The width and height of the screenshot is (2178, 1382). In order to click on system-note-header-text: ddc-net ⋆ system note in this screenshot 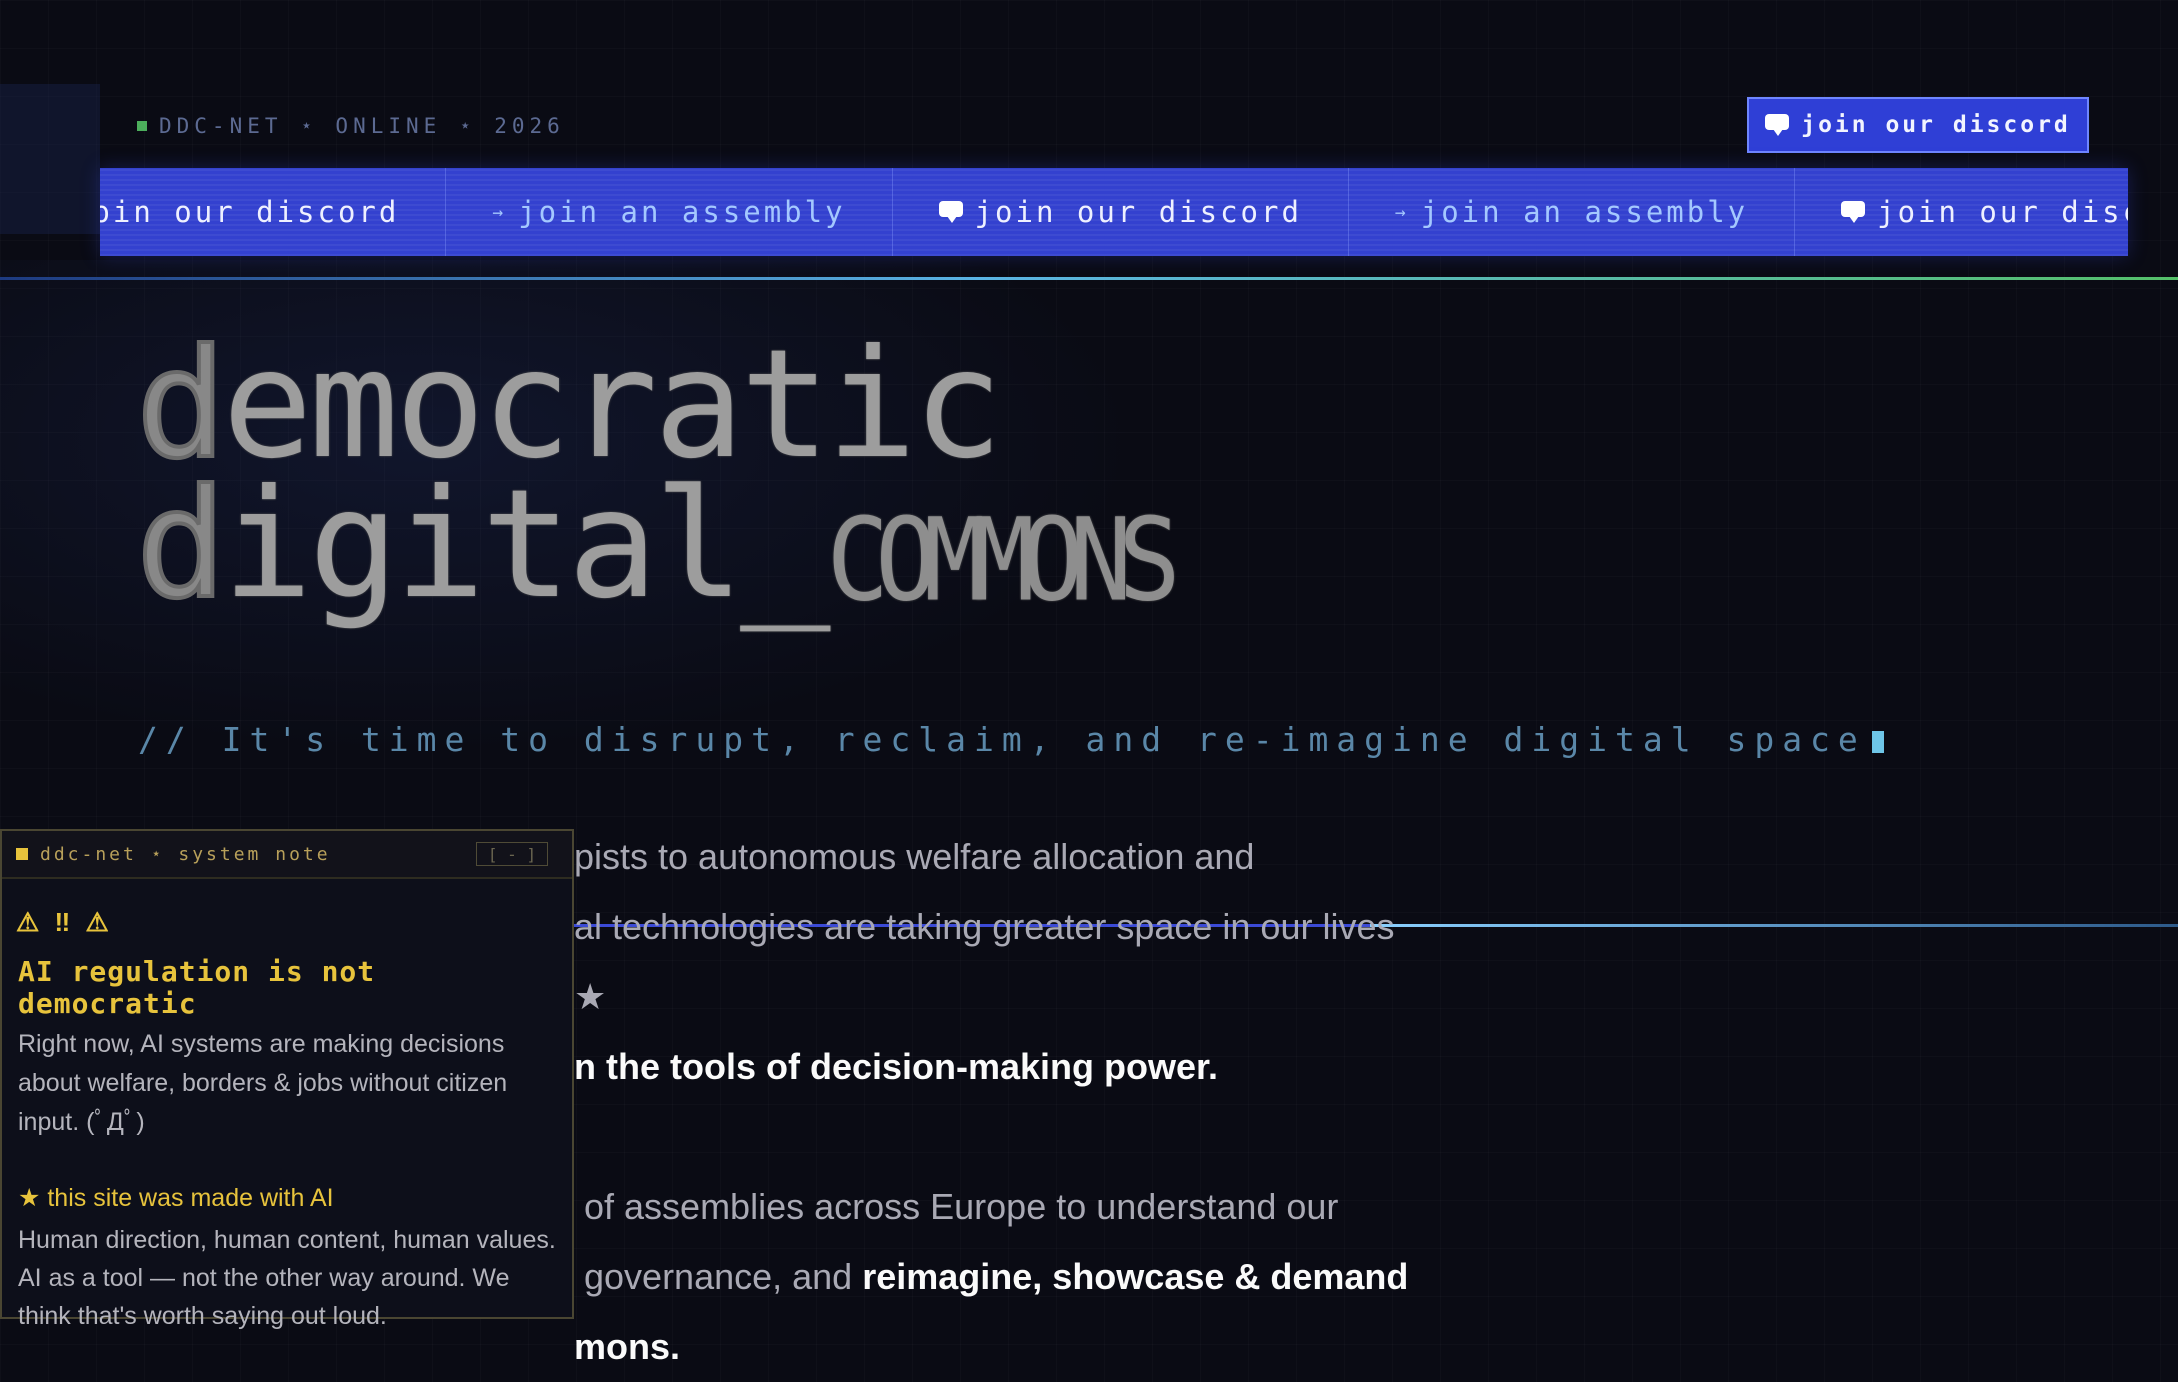, I will do `click(185, 854)`.